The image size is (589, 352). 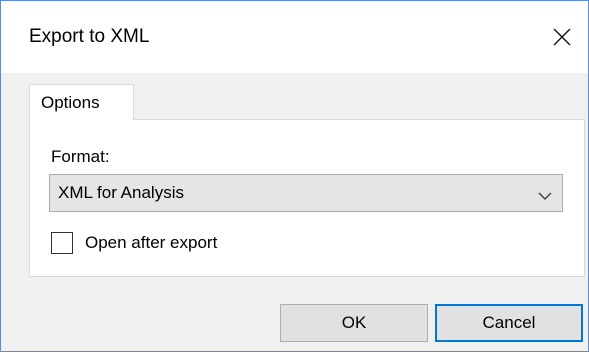 I want to click on close-button, so click(x=562, y=37).